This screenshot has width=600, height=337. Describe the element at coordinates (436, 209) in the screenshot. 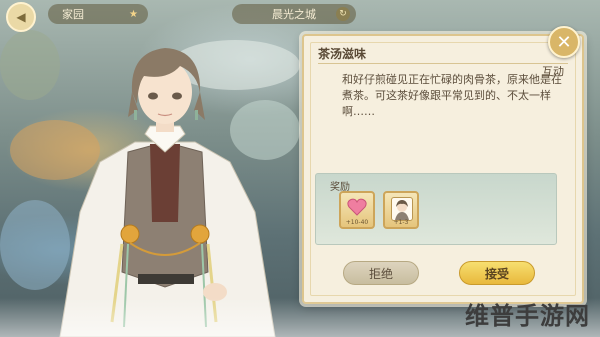

I see `reward-panel: 奖励 +10-40 +1-3` at that location.